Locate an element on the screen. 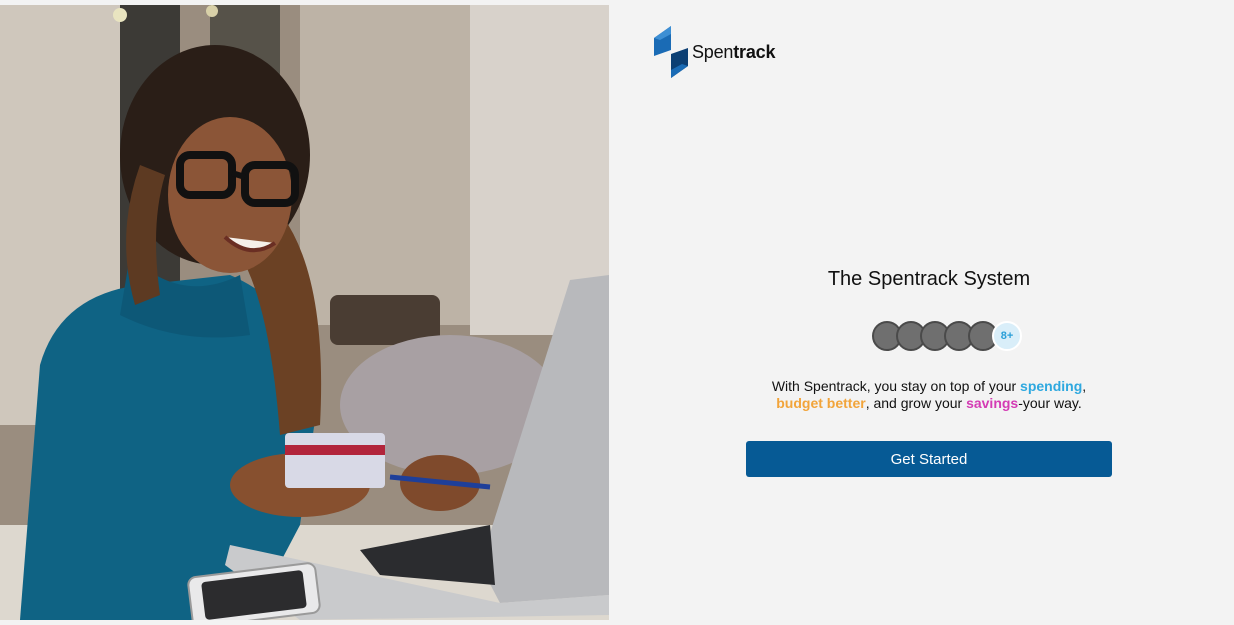 This screenshot has width=1234, height=625. get-started-button: Get Started is located at coordinates (929, 459).